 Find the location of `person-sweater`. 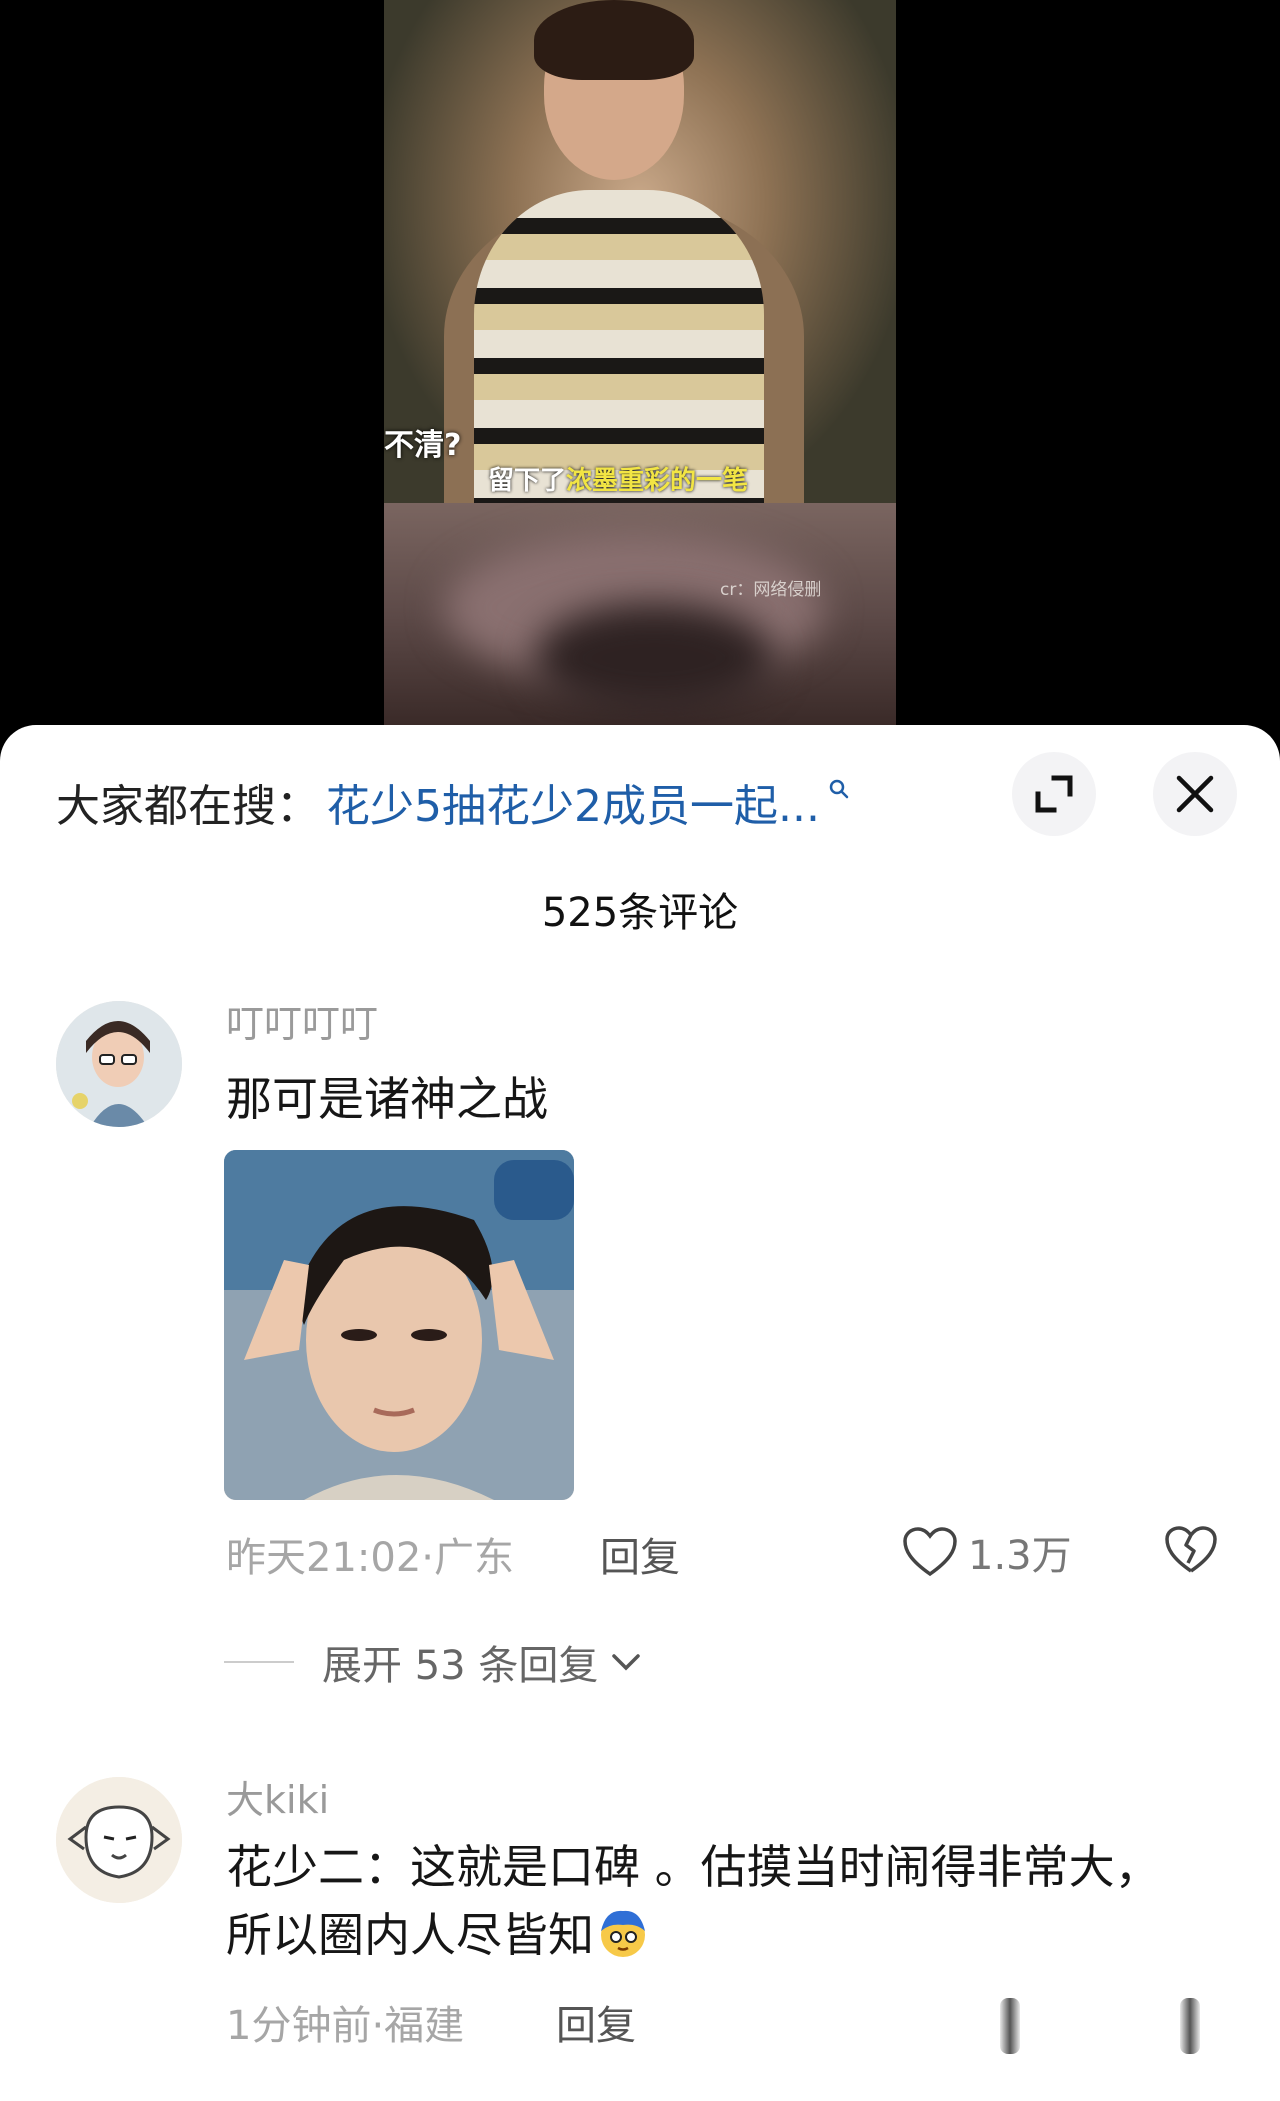

person-sweater is located at coordinates (619, 346).